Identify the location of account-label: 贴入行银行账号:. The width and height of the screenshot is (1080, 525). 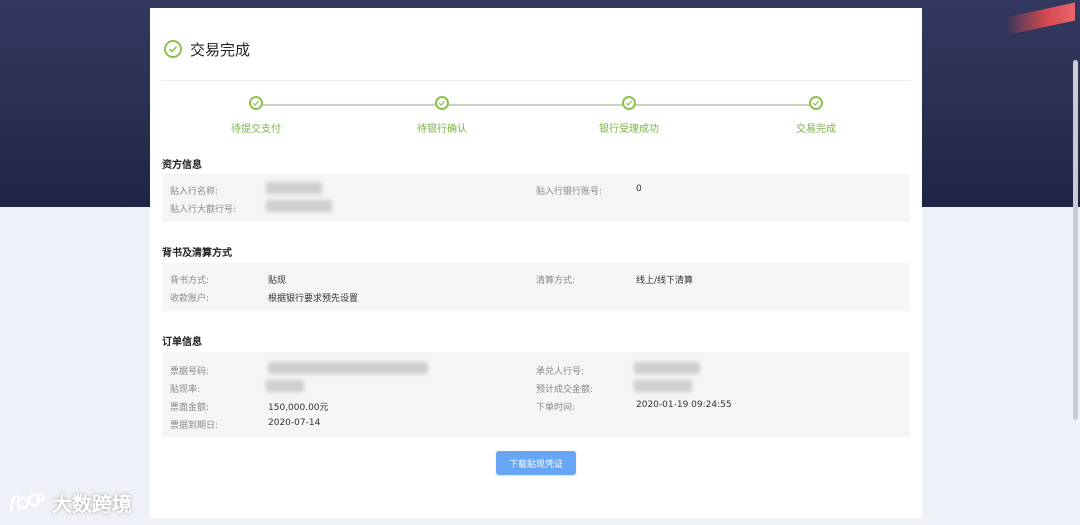
(569, 192).